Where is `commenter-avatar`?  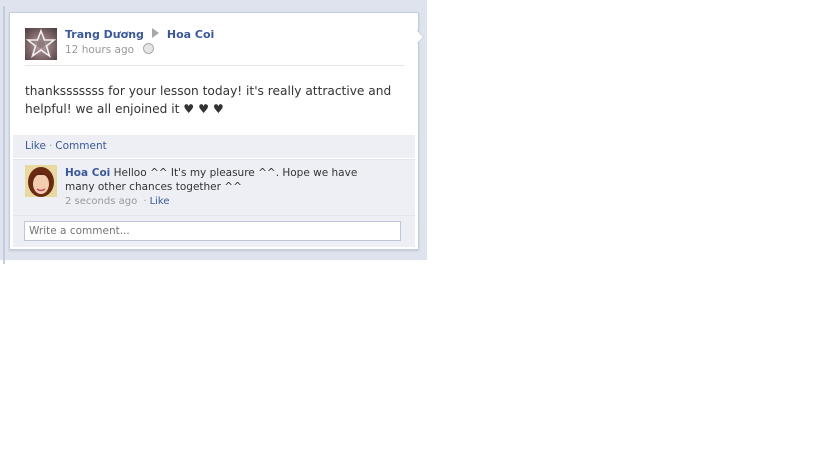 commenter-avatar is located at coordinates (41, 181).